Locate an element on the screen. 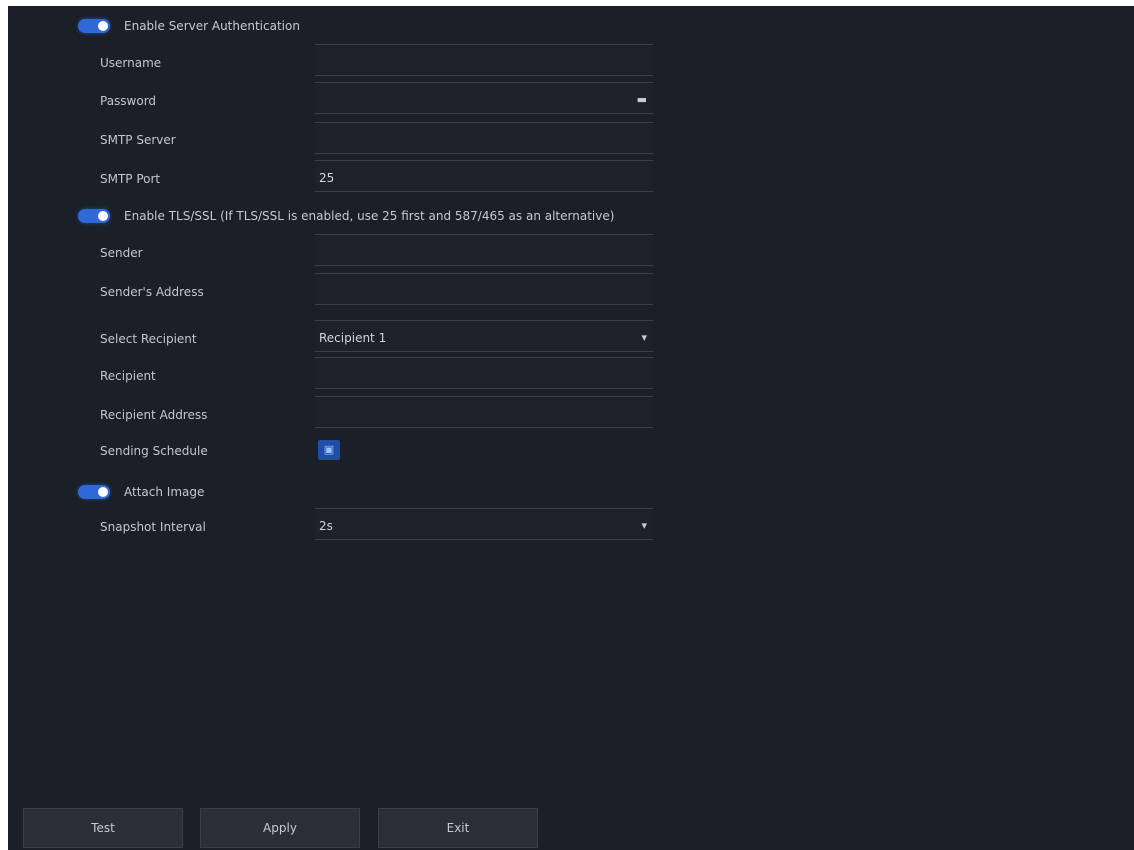 The image size is (1134, 850). username-label: Username is located at coordinates (131, 63).